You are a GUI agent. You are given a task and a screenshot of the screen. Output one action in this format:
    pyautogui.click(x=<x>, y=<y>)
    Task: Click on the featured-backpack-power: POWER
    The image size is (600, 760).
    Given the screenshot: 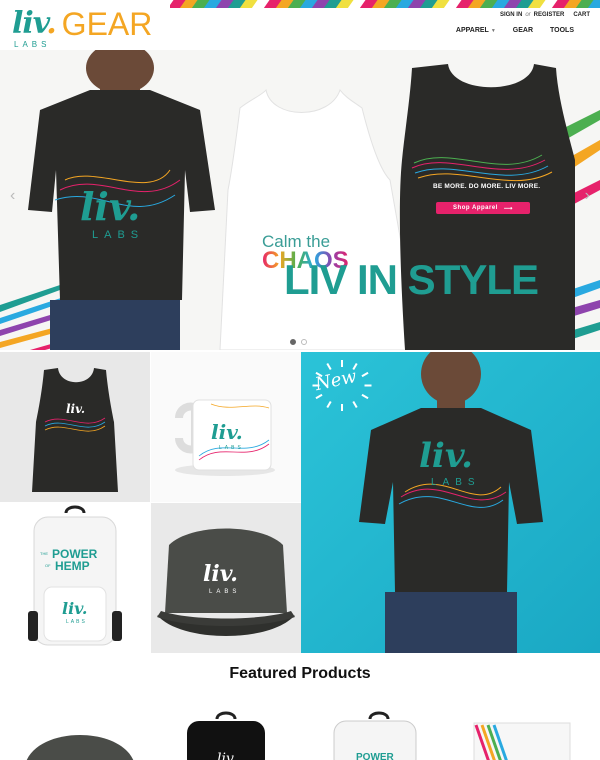 What is the action you would take?
    pyautogui.click(x=375, y=756)
    